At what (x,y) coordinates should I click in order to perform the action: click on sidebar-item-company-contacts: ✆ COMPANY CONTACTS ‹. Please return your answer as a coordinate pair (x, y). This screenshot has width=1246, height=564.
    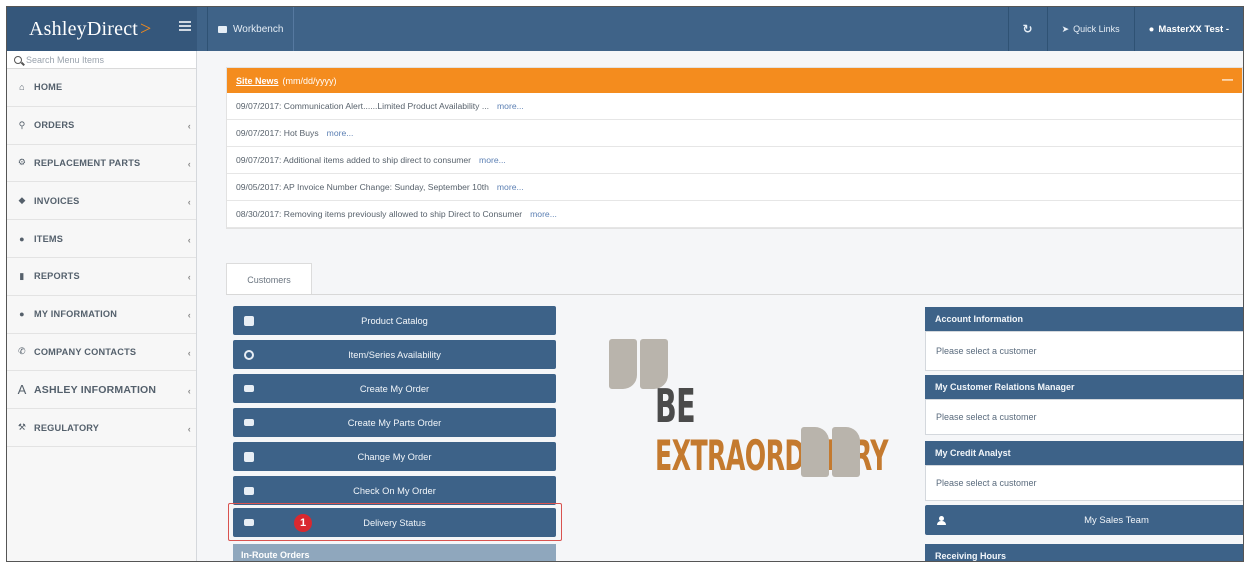
    Looking at the image, I should click on (101, 353).